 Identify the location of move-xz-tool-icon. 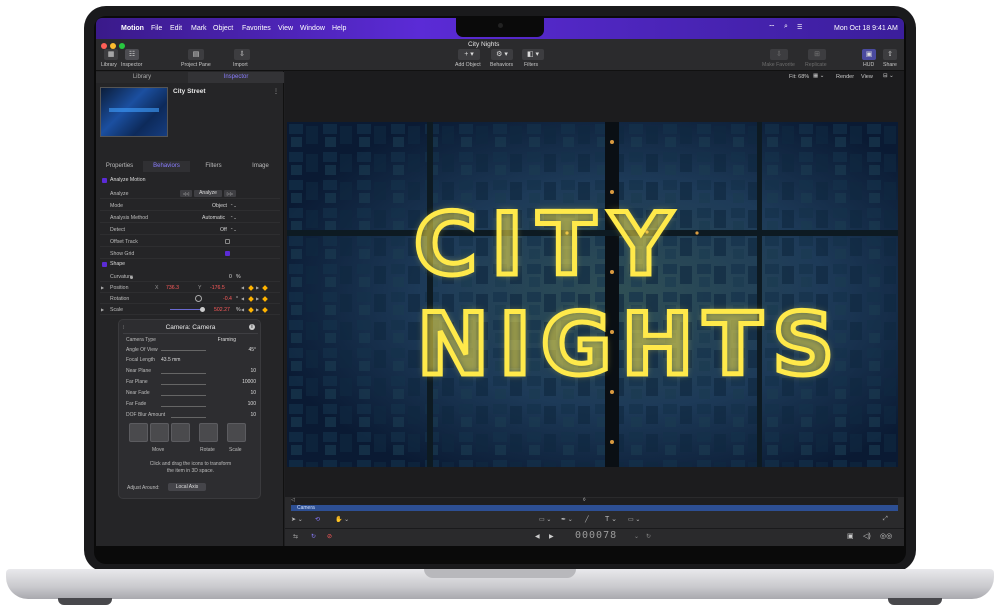
(159, 432).